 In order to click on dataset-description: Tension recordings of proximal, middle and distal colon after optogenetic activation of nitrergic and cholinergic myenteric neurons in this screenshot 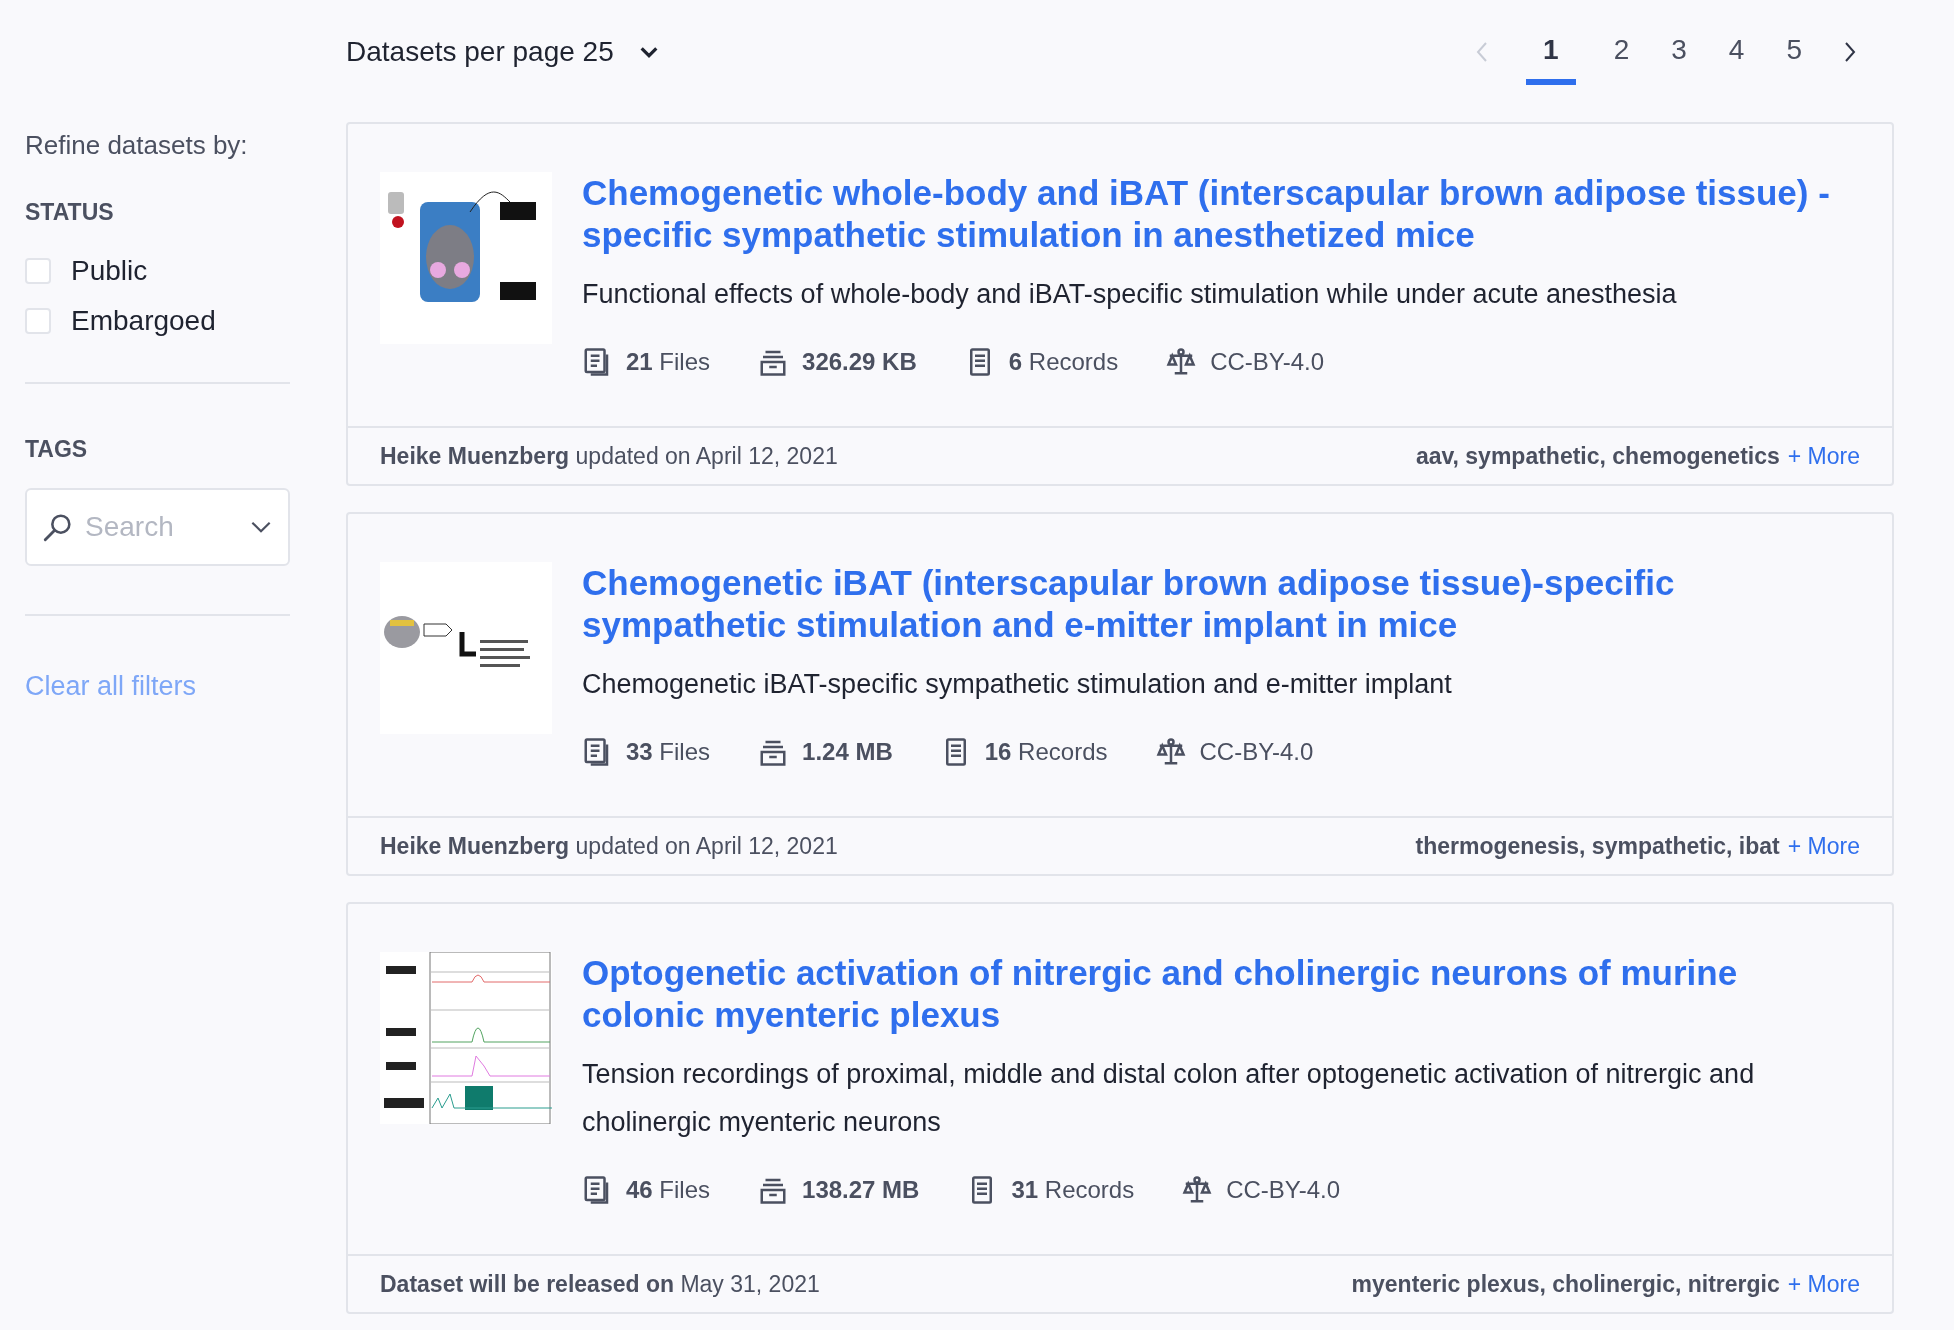, I will do `click(1169, 1098)`.